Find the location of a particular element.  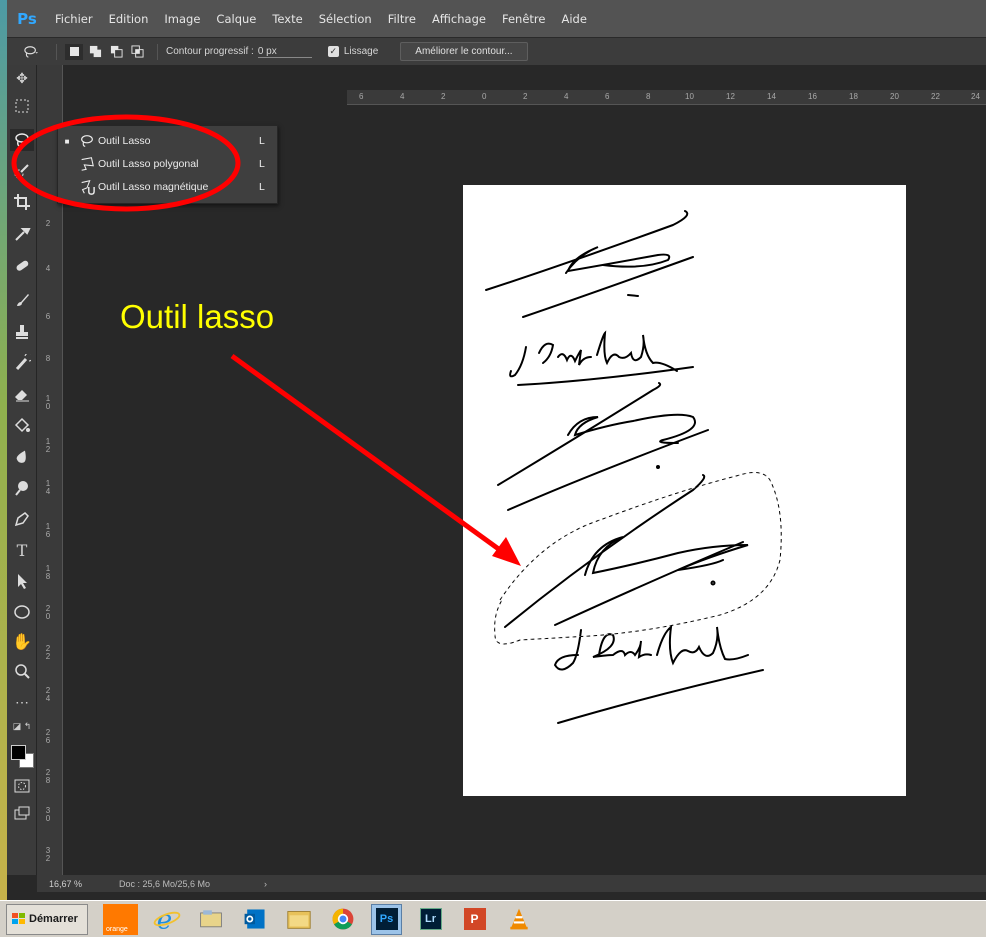

intersect-selection-icon is located at coordinates (137, 51).